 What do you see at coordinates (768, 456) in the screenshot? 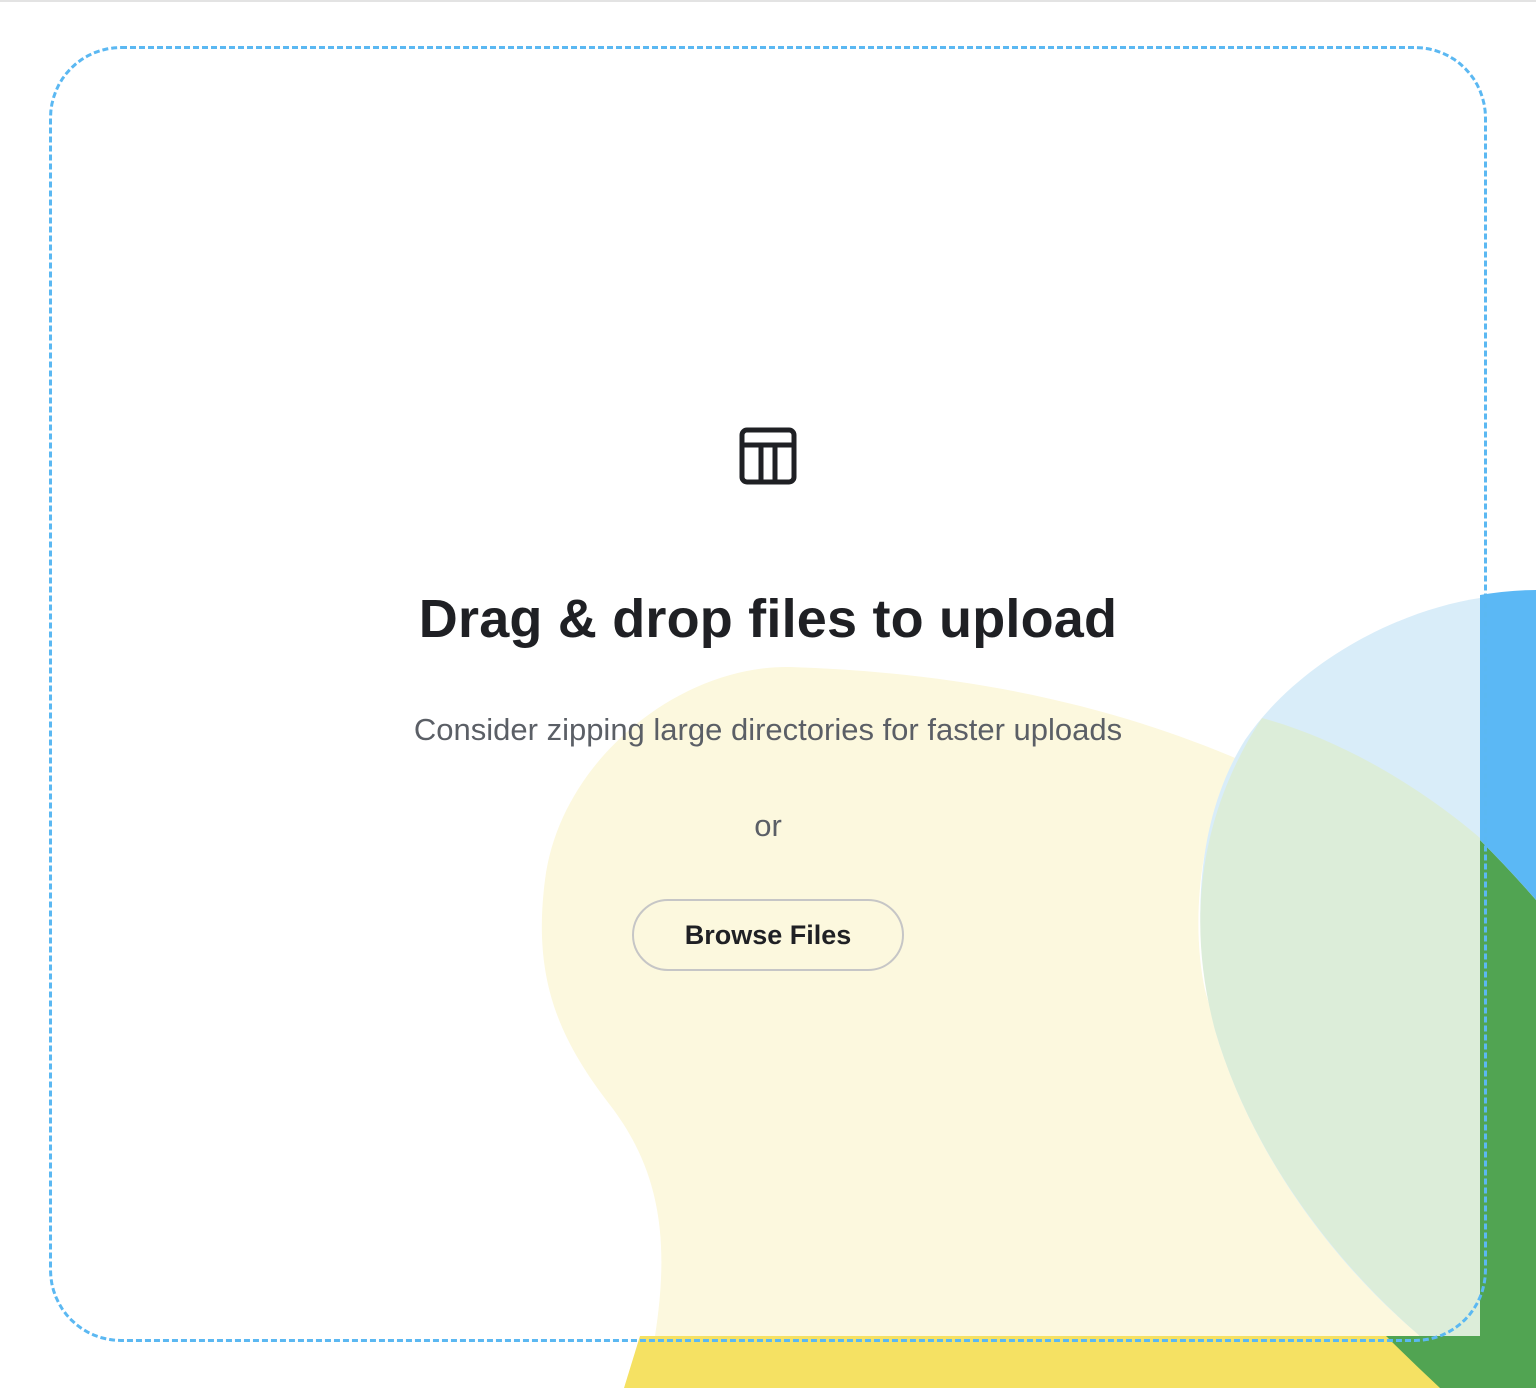
I see `table-icon` at bounding box center [768, 456].